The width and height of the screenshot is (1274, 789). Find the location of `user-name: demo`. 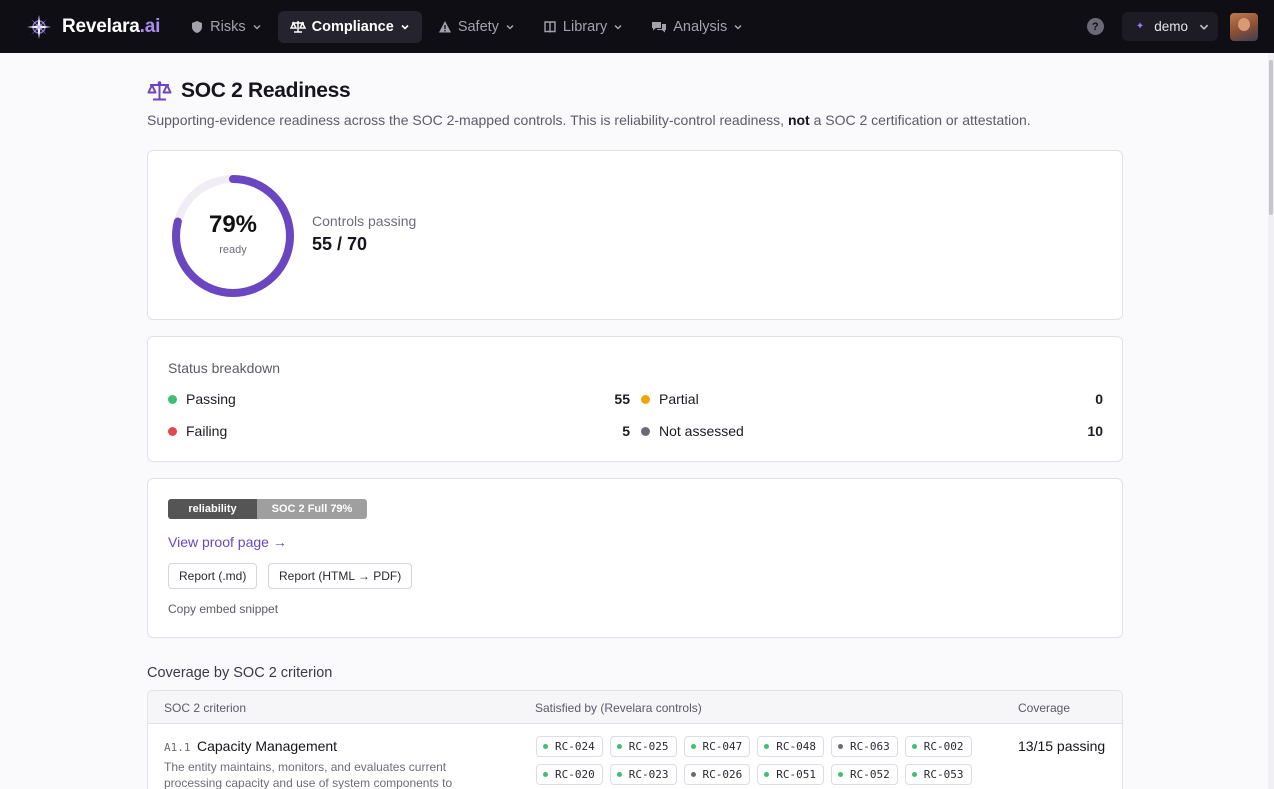

user-name: demo is located at coordinates (1171, 26).